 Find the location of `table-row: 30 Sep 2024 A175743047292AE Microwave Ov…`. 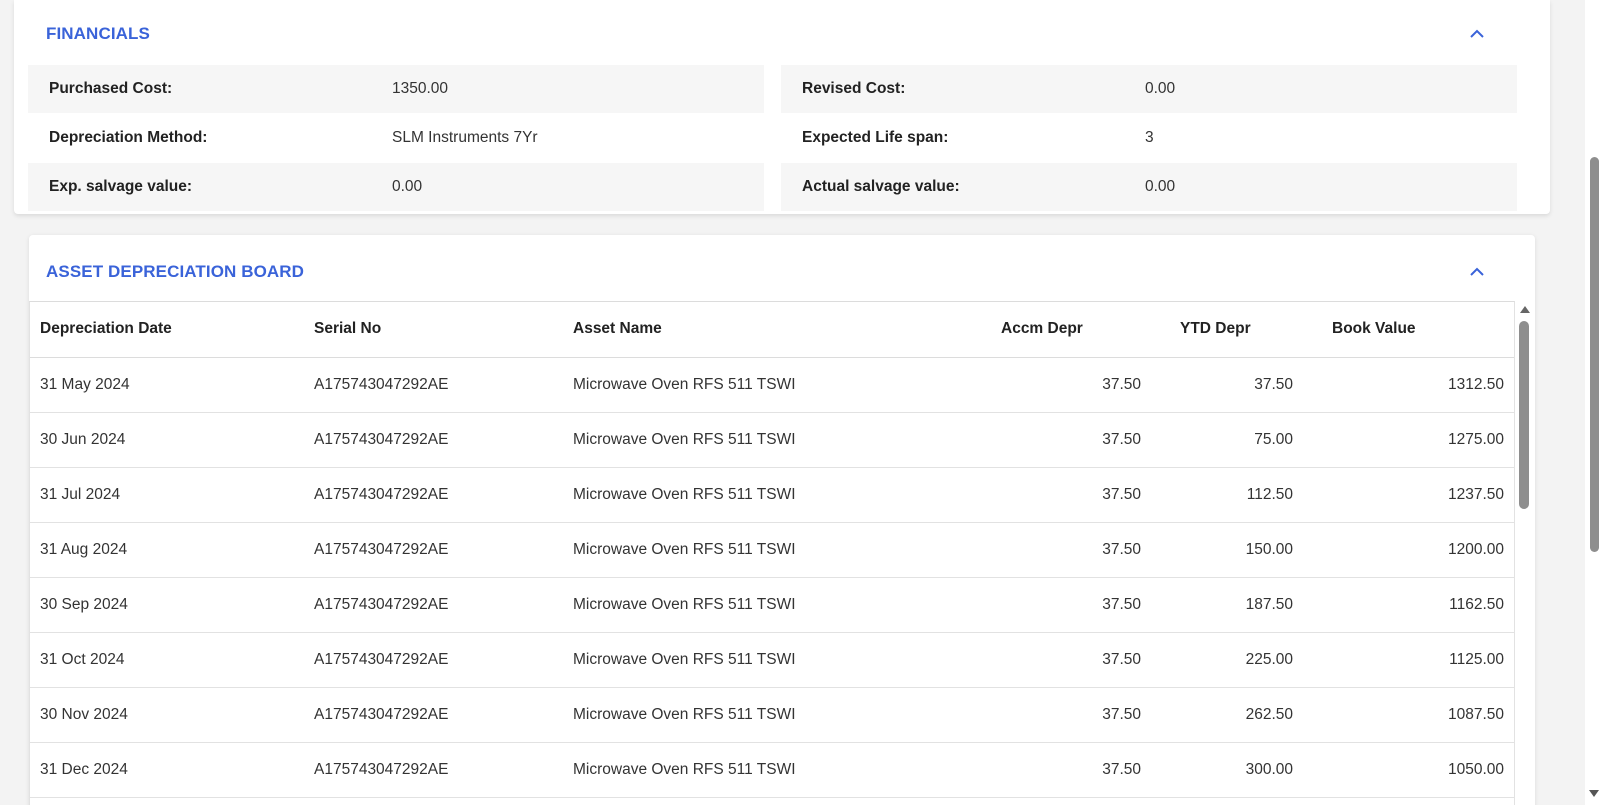

table-row: 30 Sep 2024 A175743047292AE Microwave Ov… is located at coordinates (772, 605).